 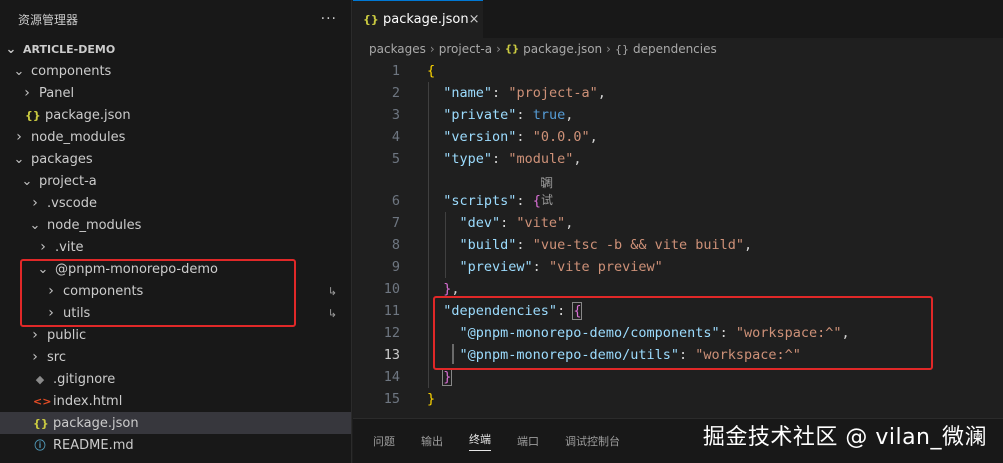 What do you see at coordinates (675, 49) in the screenshot?
I see `breadcrumb-item: dependencies` at bounding box center [675, 49].